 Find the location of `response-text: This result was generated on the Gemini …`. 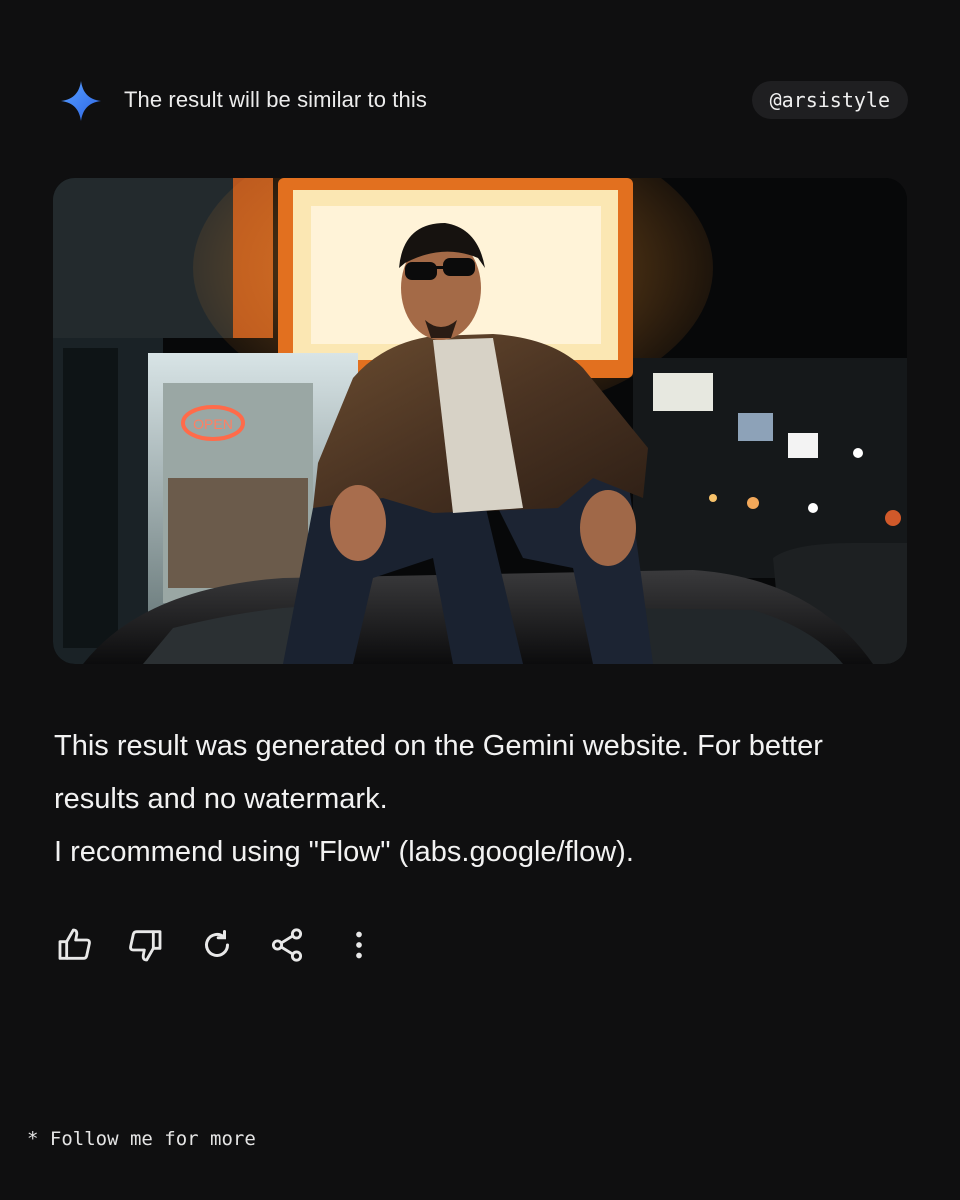

response-text: This result was generated on the Gemini … is located at coordinates (454, 799).